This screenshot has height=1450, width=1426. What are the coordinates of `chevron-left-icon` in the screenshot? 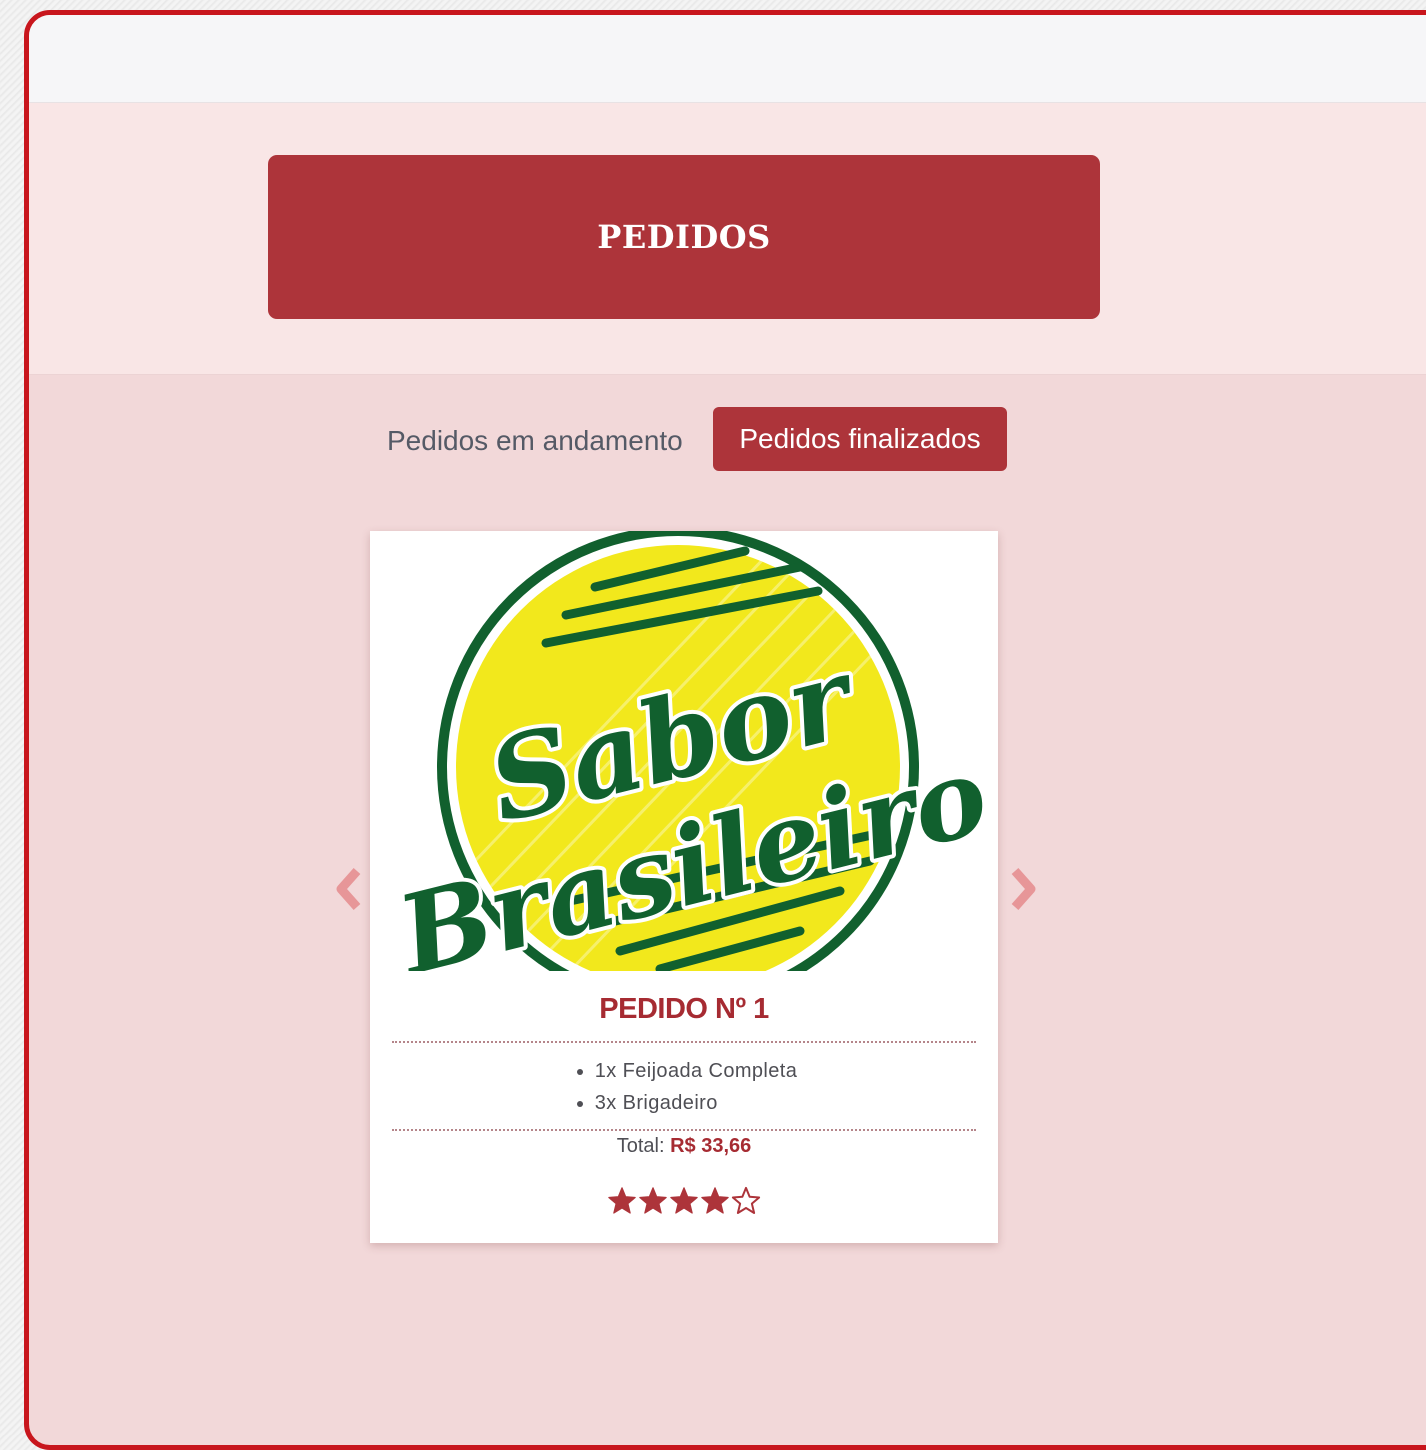 It's located at (349, 889).